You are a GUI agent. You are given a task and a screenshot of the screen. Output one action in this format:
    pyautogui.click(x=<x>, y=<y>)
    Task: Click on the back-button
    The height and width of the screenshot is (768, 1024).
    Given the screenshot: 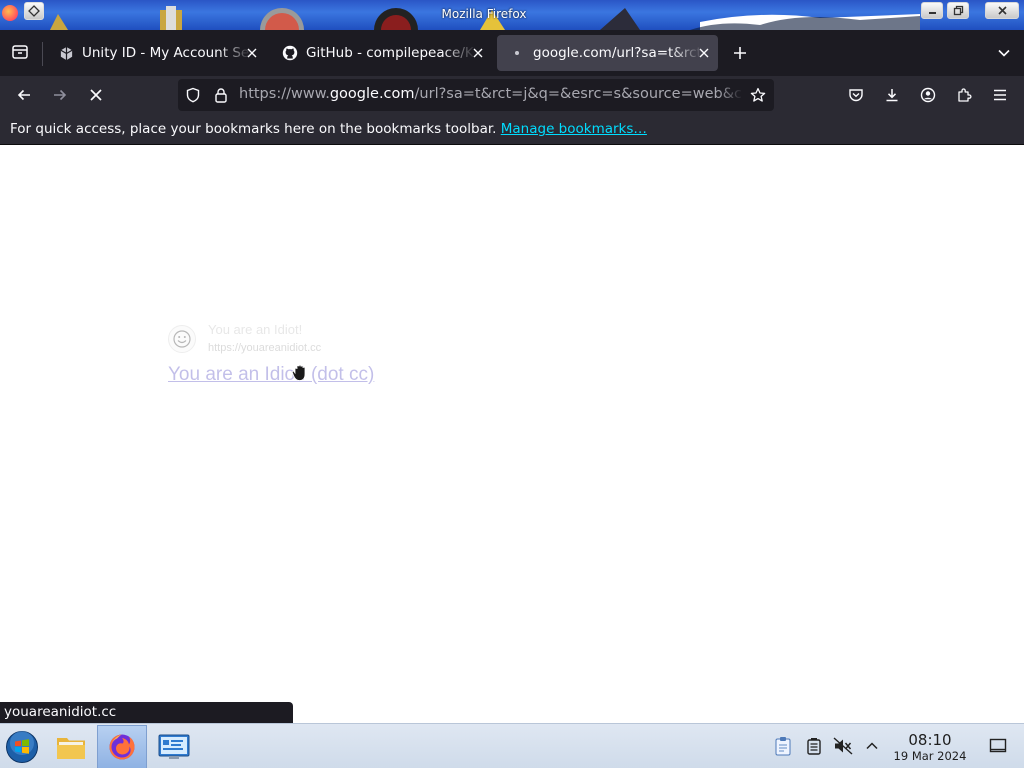 What is the action you would take?
    pyautogui.click(x=24, y=95)
    